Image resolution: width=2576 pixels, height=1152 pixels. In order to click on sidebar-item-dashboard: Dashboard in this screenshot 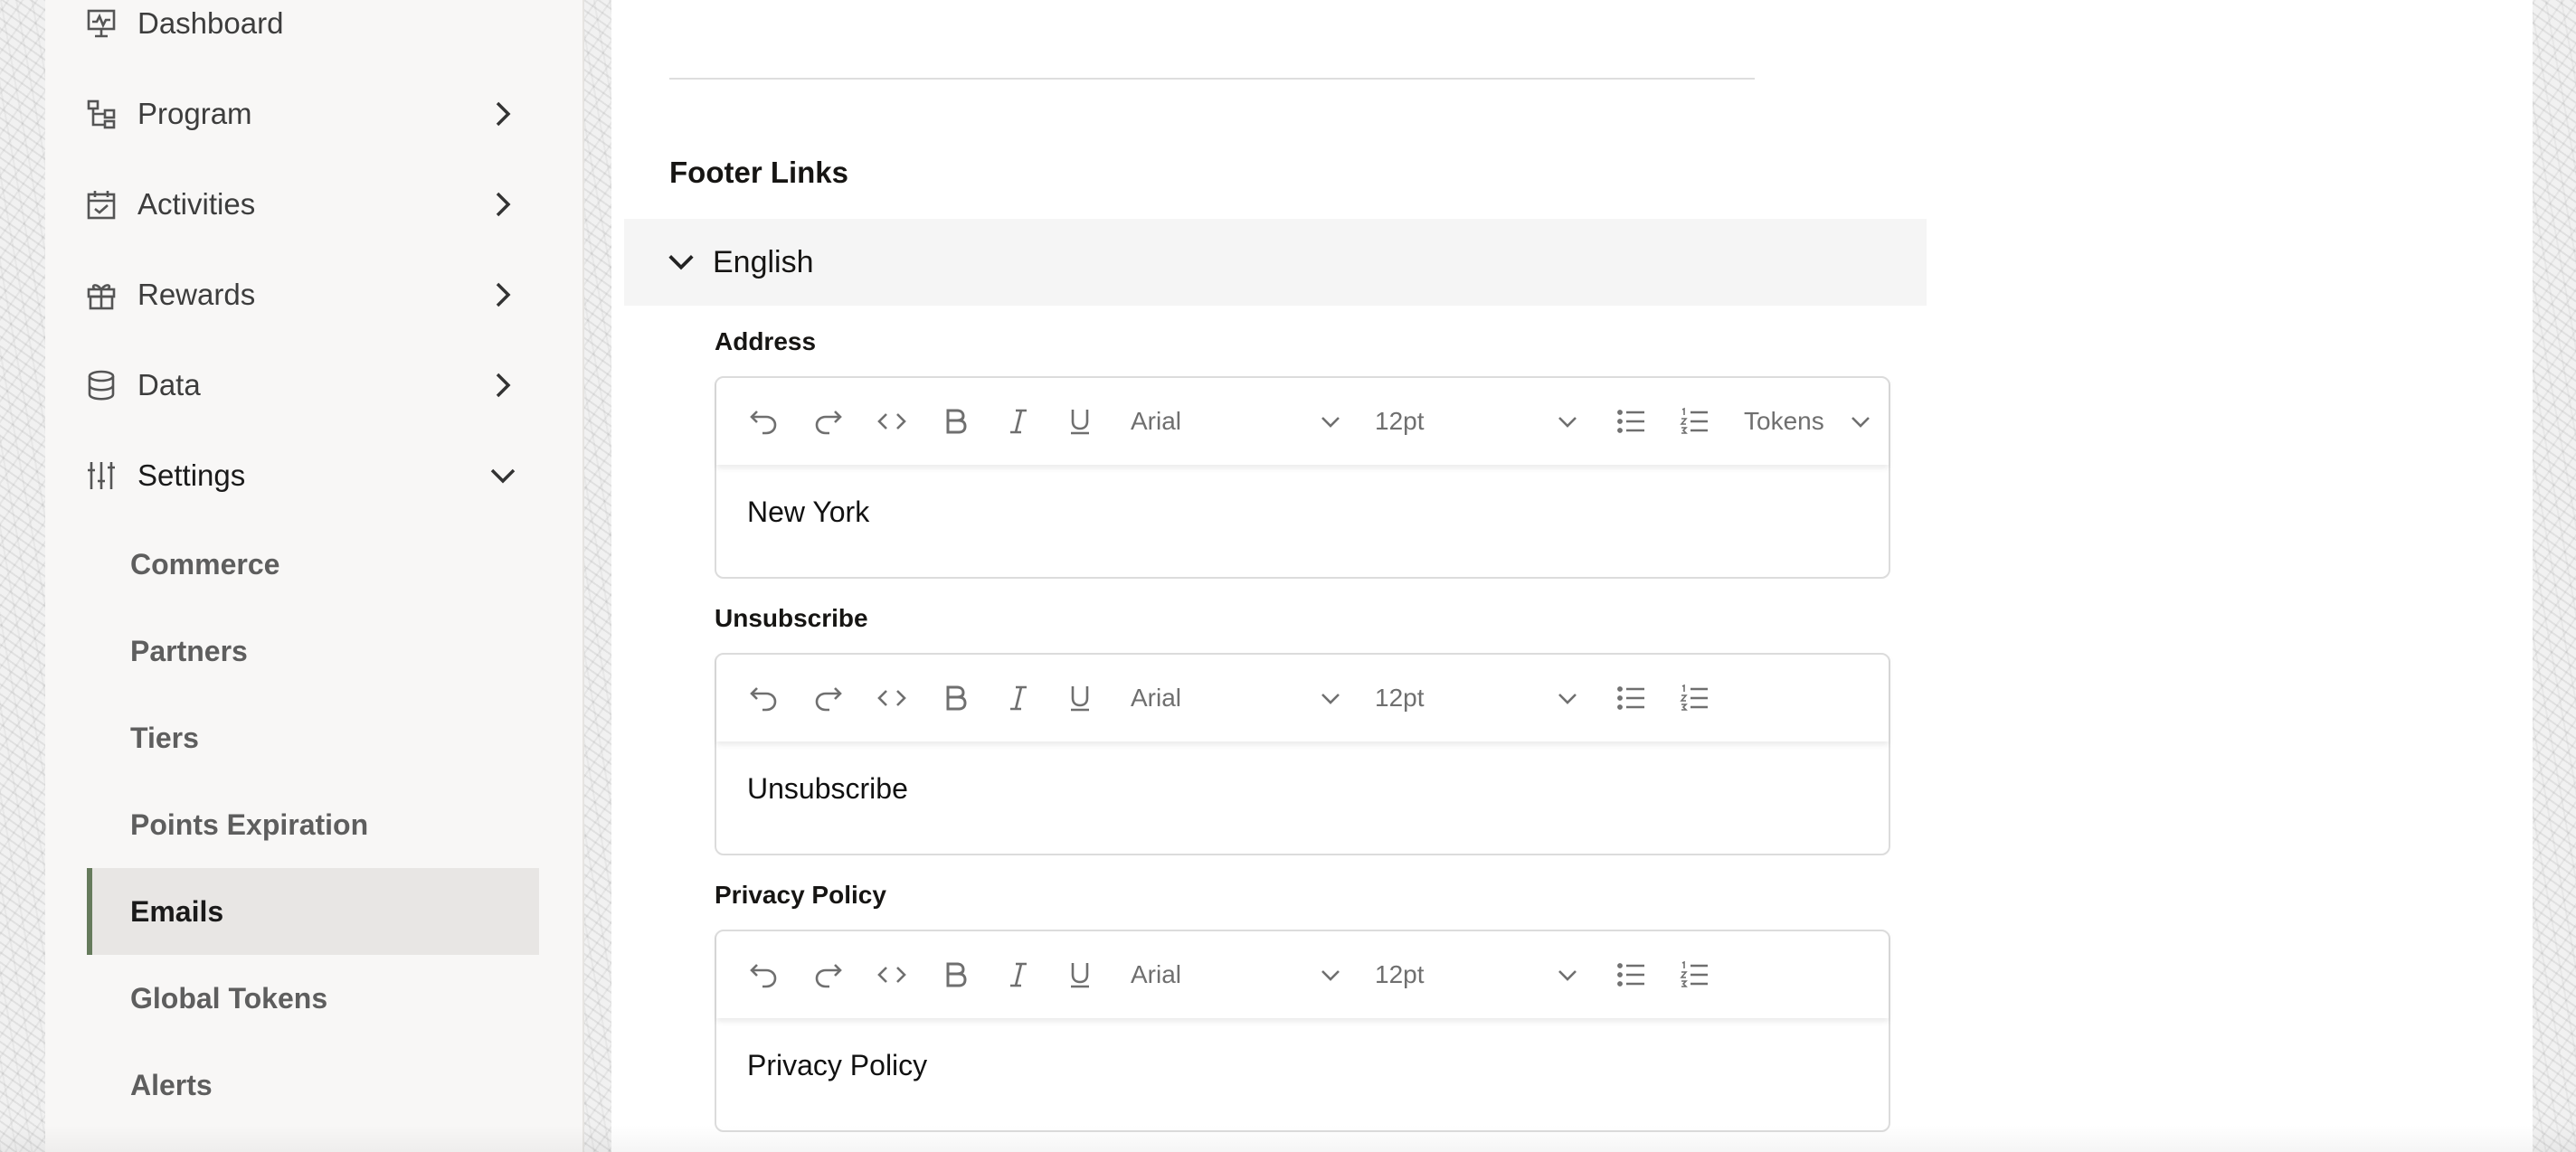, I will do `click(320, 30)`.